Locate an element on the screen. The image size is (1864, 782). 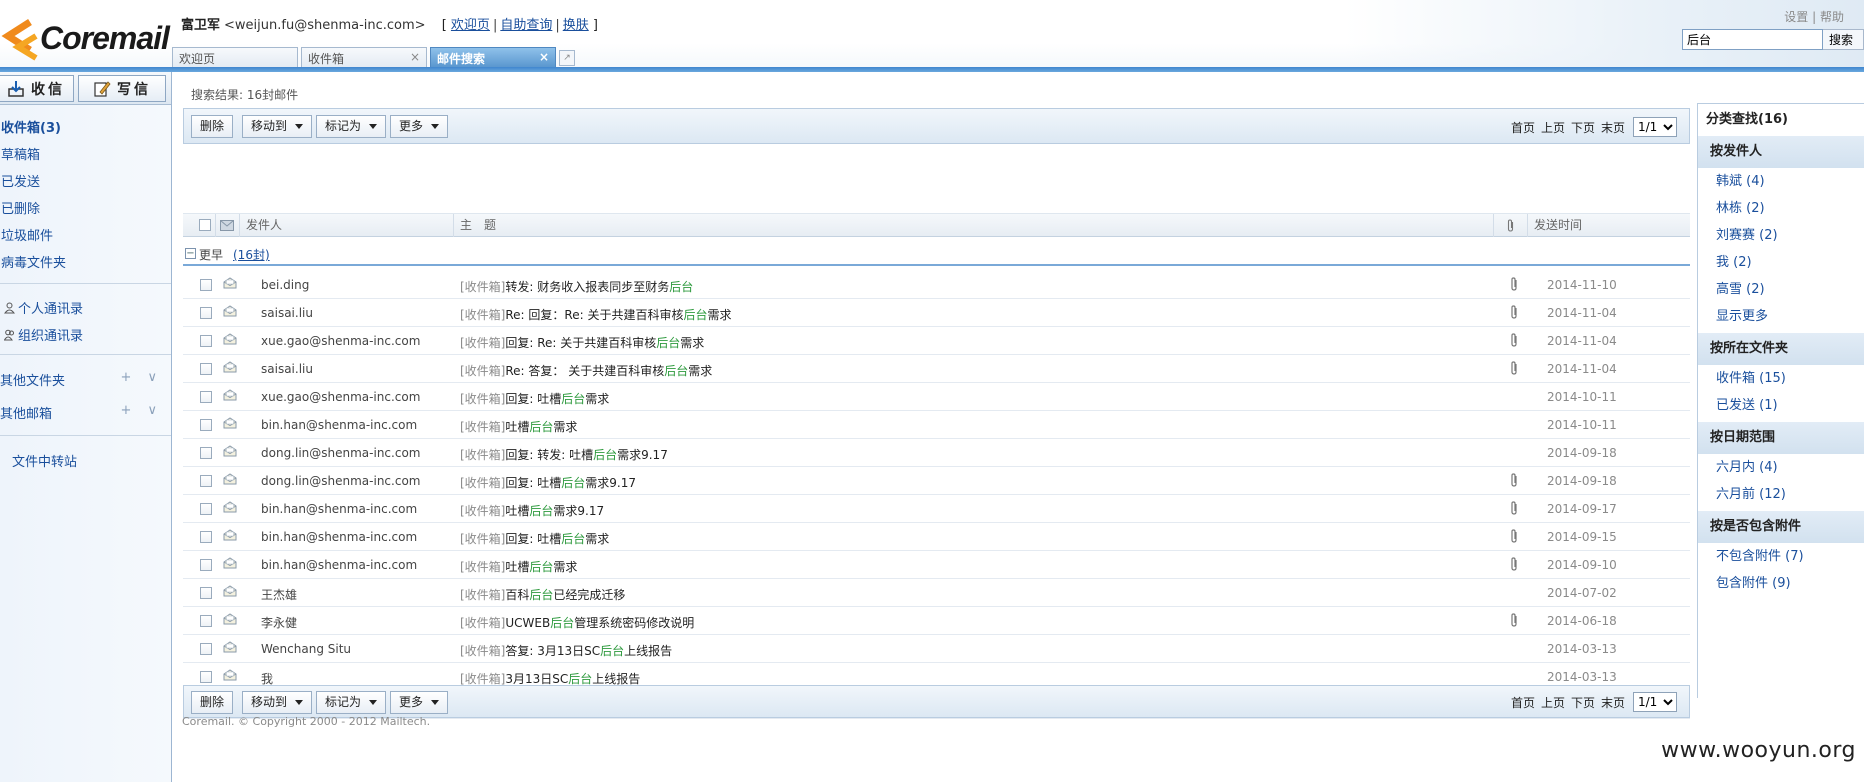
search-input is located at coordinates (1752, 39).